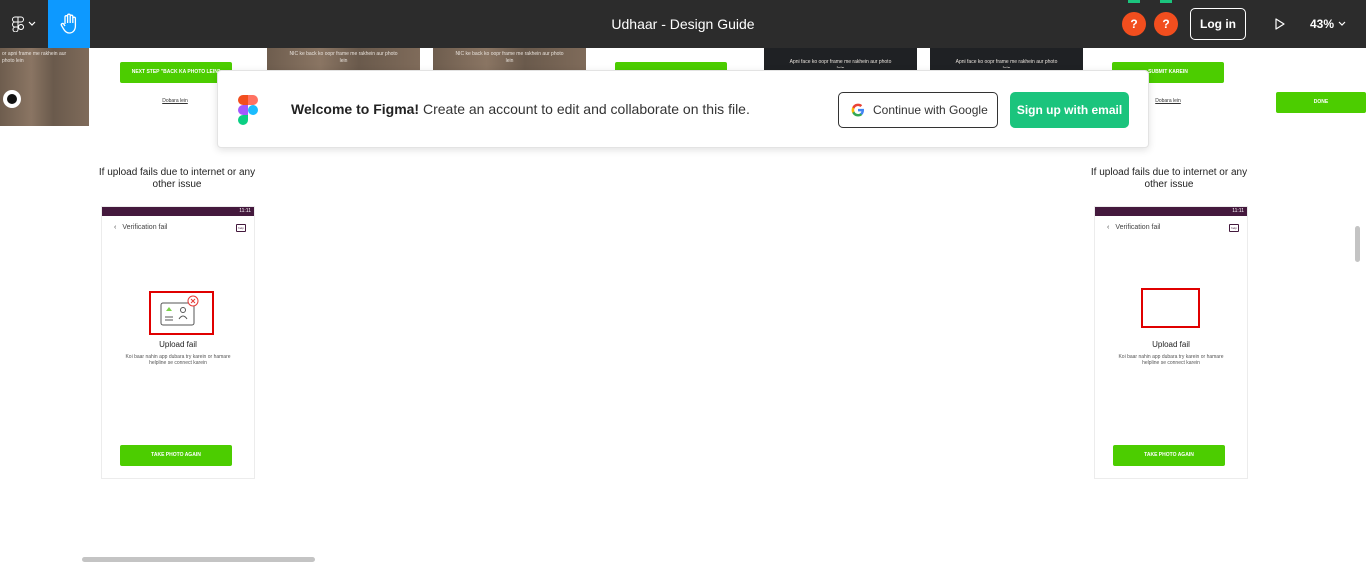 This screenshot has width=1366, height=568. What do you see at coordinates (857, 110) in the screenshot?
I see `google-icon` at bounding box center [857, 110].